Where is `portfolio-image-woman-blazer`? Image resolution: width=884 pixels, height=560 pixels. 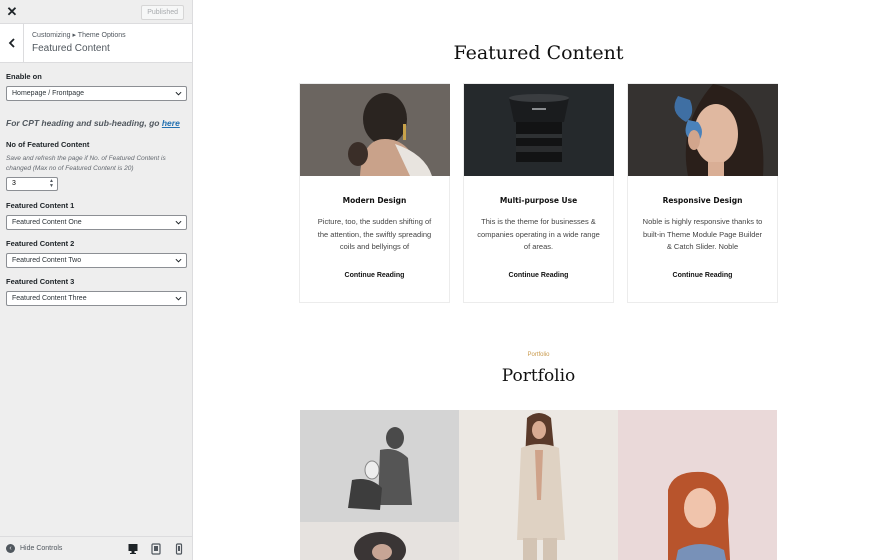
portfolio-image-woman-blazer is located at coordinates (538, 485).